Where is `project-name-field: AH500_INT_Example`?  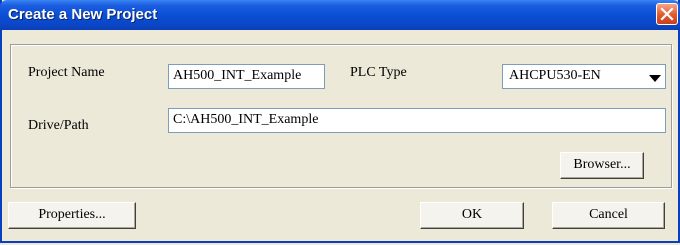 project-name-field: AH500_INT_Example is located at coordinates (246, 76).